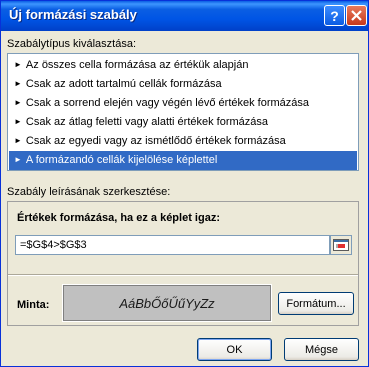 This screenshot has height=367, width=369. Describe the element at coordinates (184, 16) in the screenshot. I see `title-bar: Új formázási szabály ?` at that location.